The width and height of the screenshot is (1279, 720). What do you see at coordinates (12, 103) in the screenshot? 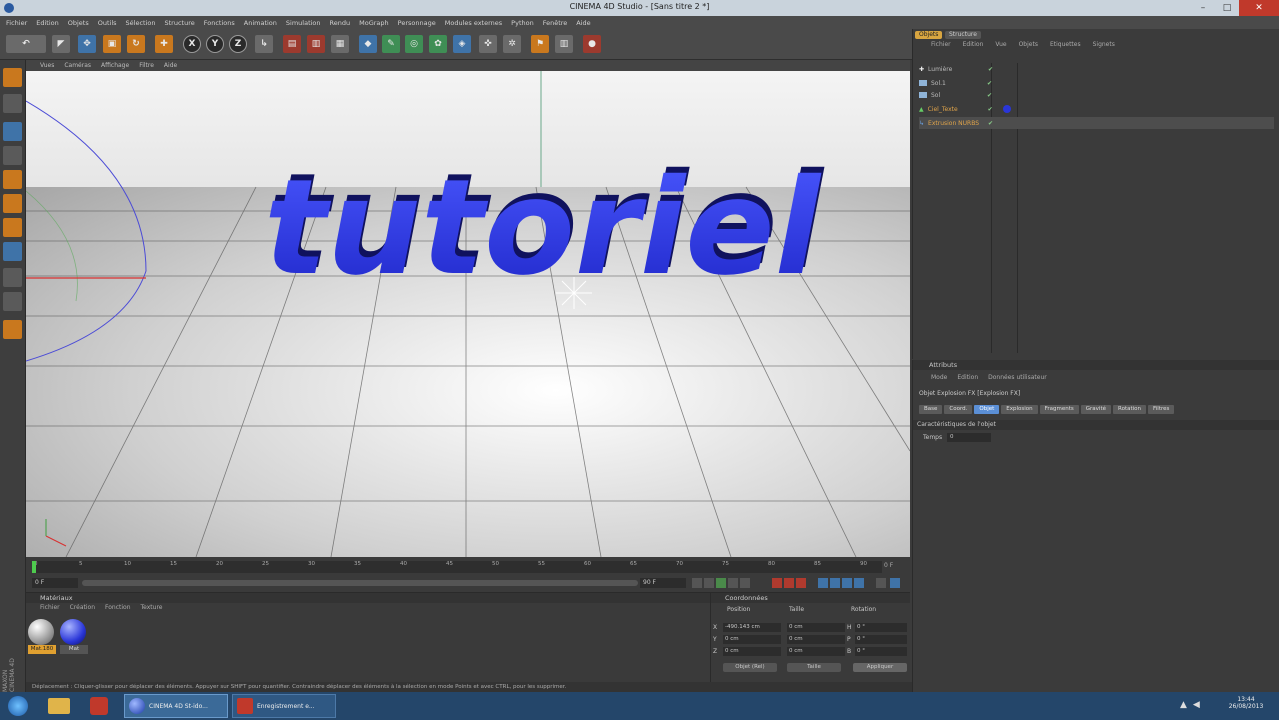
I see `model-mode-icon` at bounding box center [12, 103].